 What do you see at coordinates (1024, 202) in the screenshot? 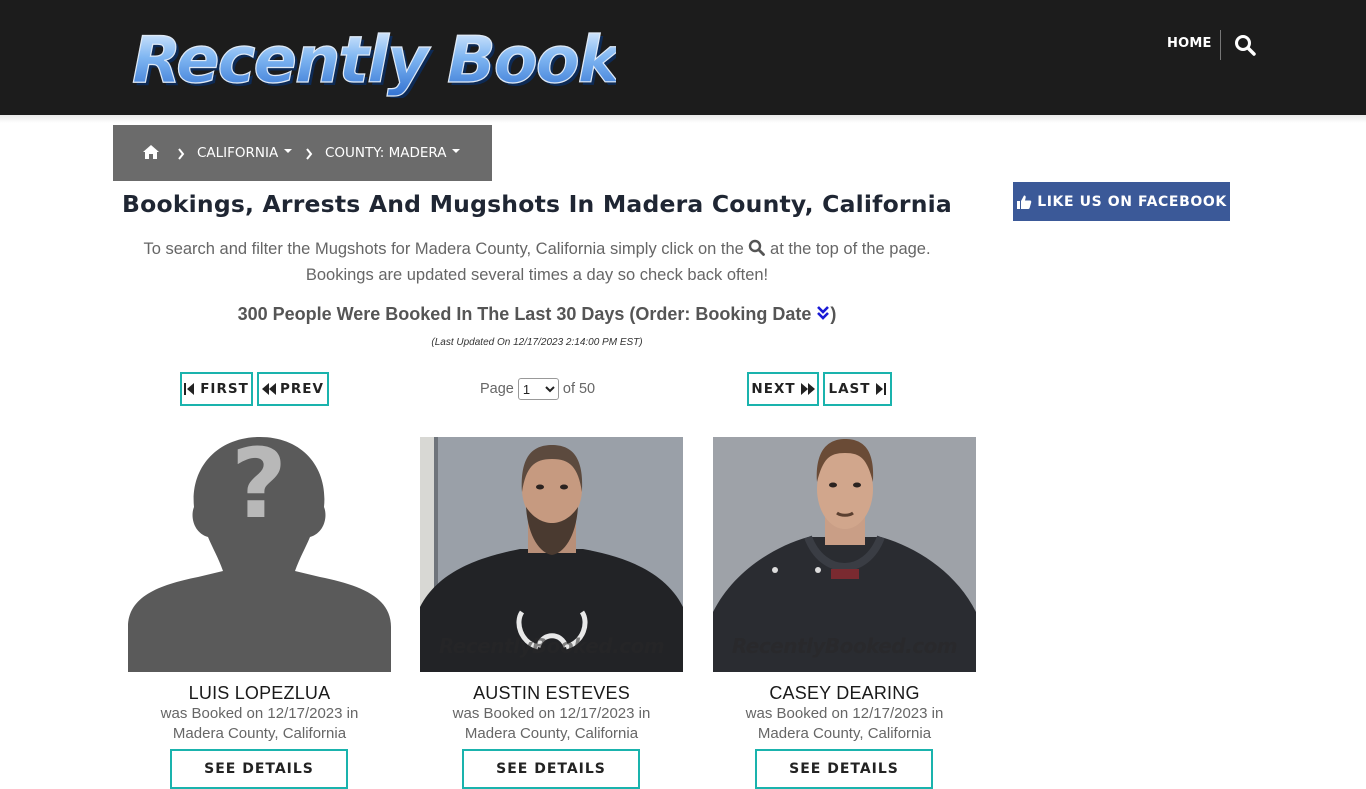
I see `thumbs-up-icon` at bounding box center [1024, 202].